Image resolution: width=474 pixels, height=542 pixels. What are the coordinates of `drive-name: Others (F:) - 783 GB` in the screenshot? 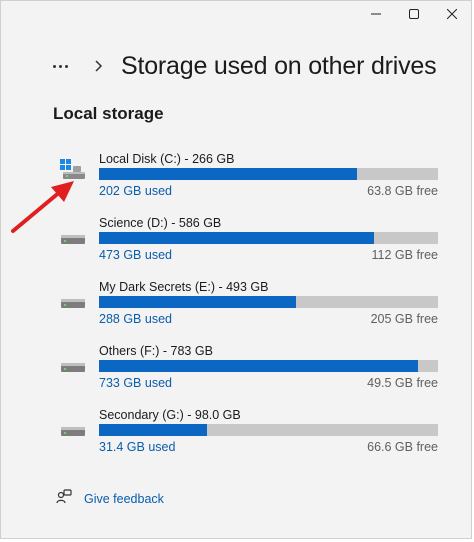 It's located at (156, 351).